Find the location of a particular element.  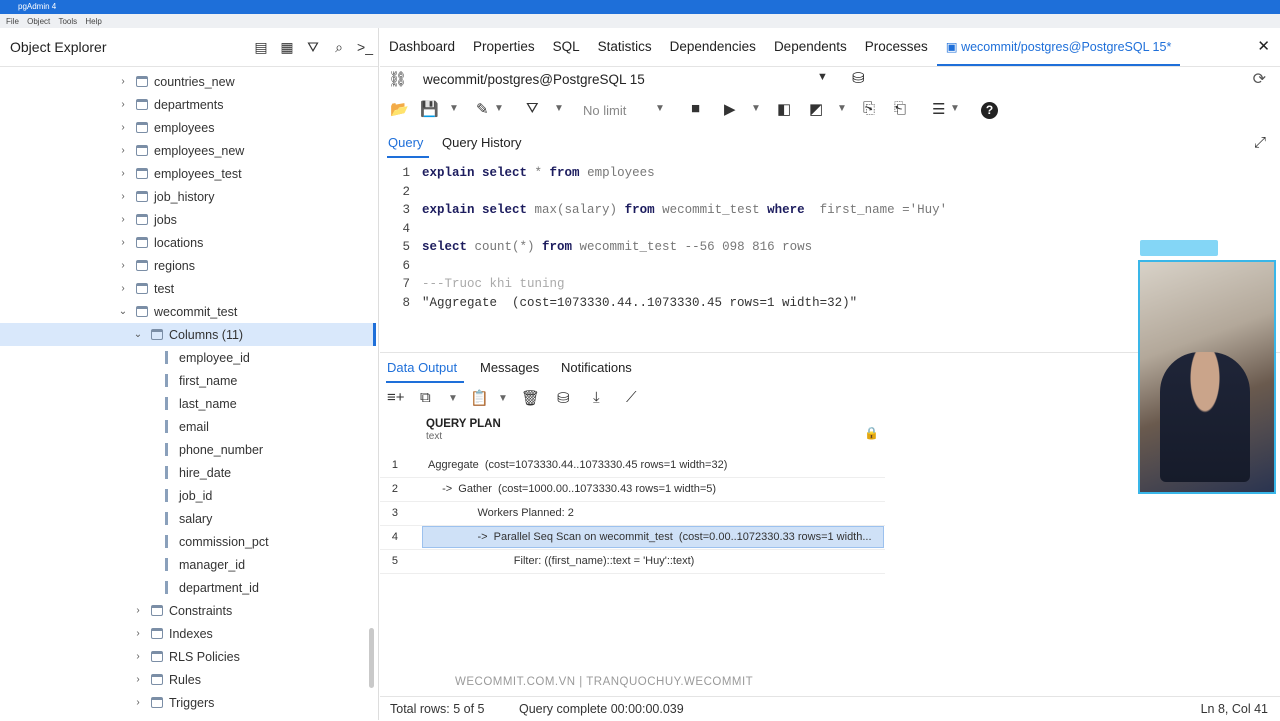

tab-query-tool: ▣ wecommit/postgres@PostgreSQL 15* is located at coordinates (1058, 47).